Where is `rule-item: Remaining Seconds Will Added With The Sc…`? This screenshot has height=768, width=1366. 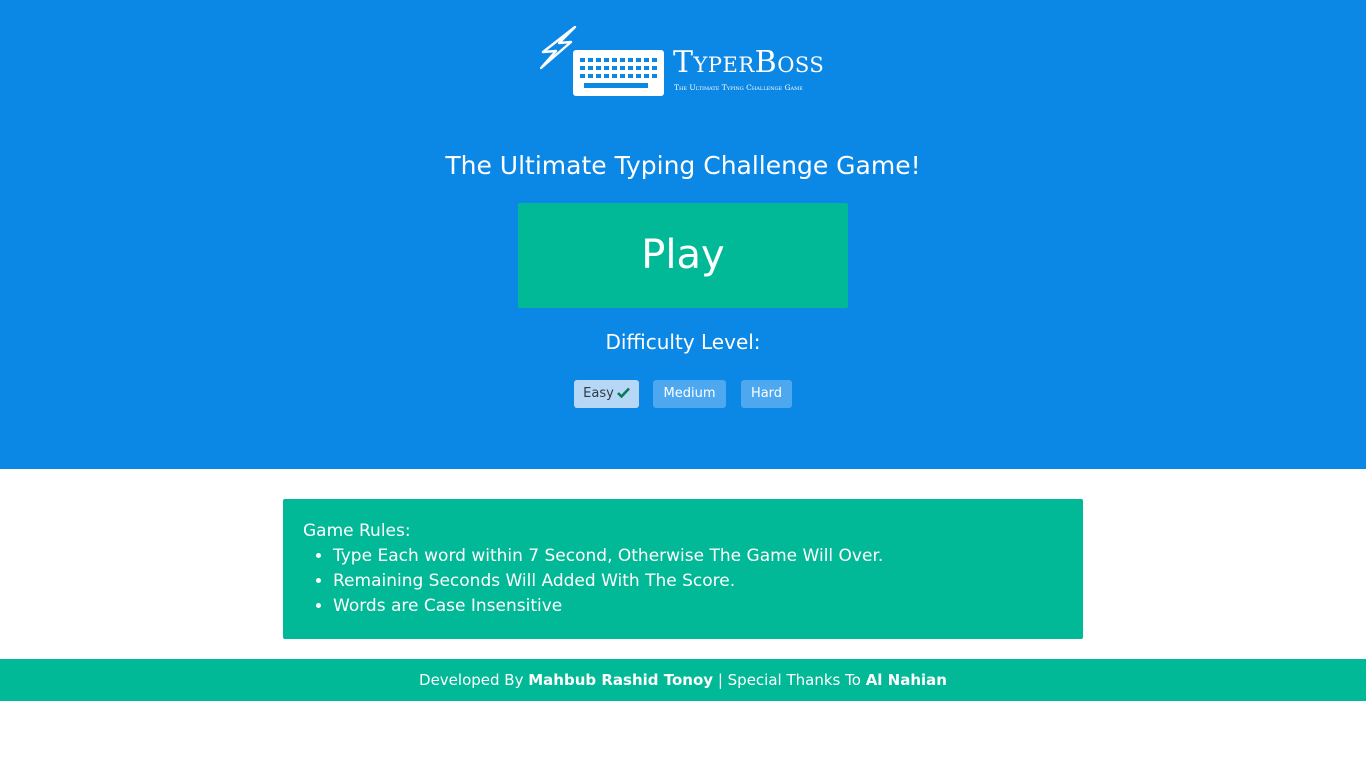 rule-item: Remaining Seconds Will Added With The Sc… is located at coordinates (698, 581).